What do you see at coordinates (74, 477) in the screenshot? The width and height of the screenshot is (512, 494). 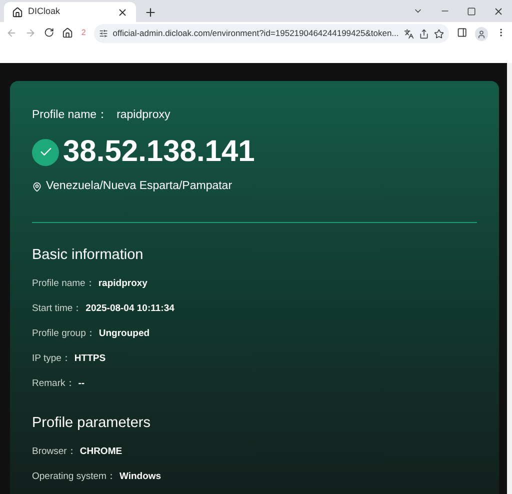 I see `field-label: Operating system：` at bounding box center [74, 477].